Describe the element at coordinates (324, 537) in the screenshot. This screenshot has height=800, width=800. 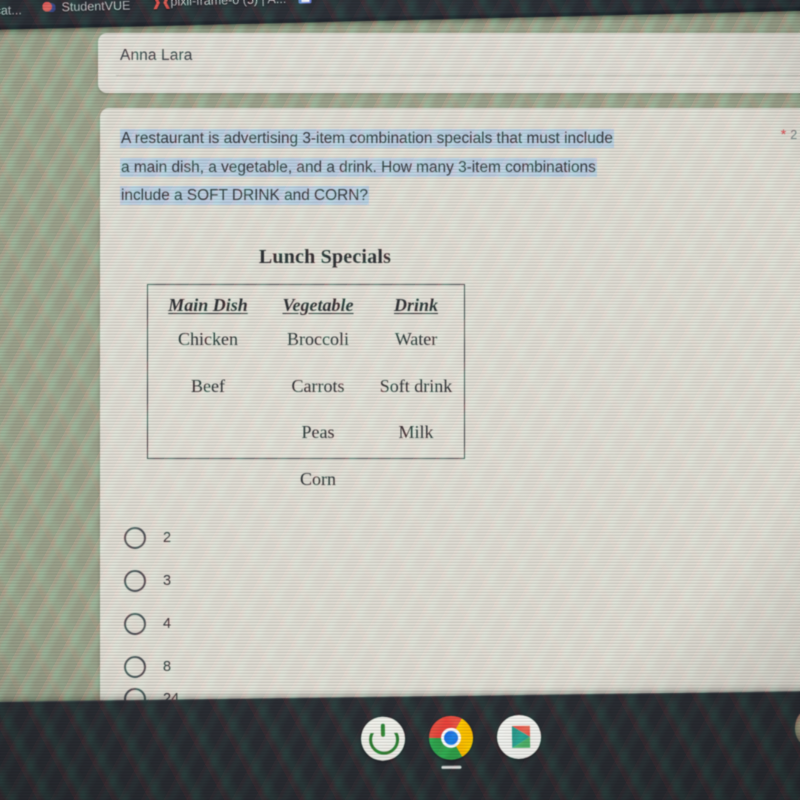
I see `answer-option-1: 2` at that location.